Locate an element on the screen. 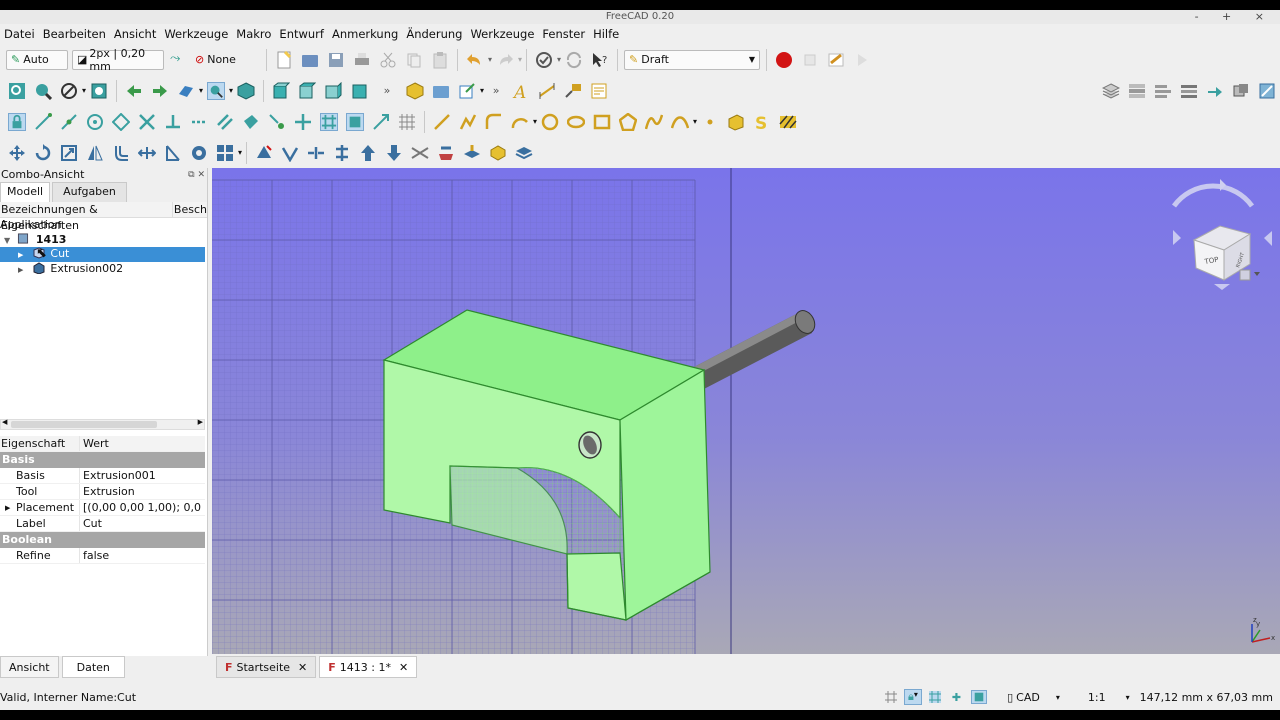 The width and height of the screenshot is (1280, 720). tree-item-cut: ▶ Cut ⬉ is located at coordinates (102, 254).